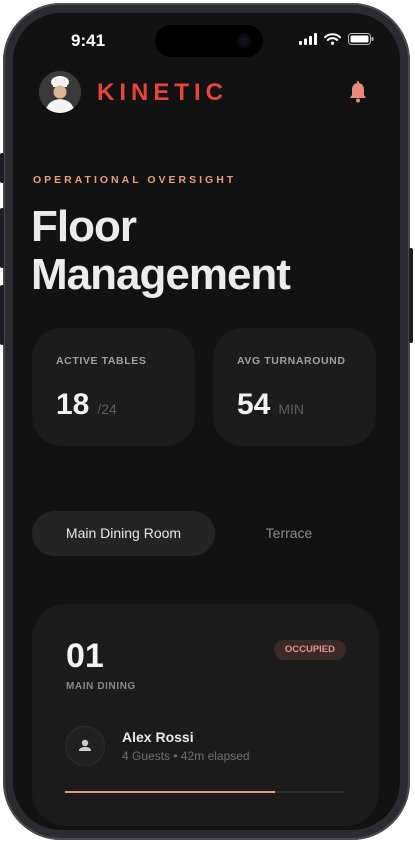  Describe the element at coordinates (2, 238) in the screenshot. I see `volume-up-button` at that location.